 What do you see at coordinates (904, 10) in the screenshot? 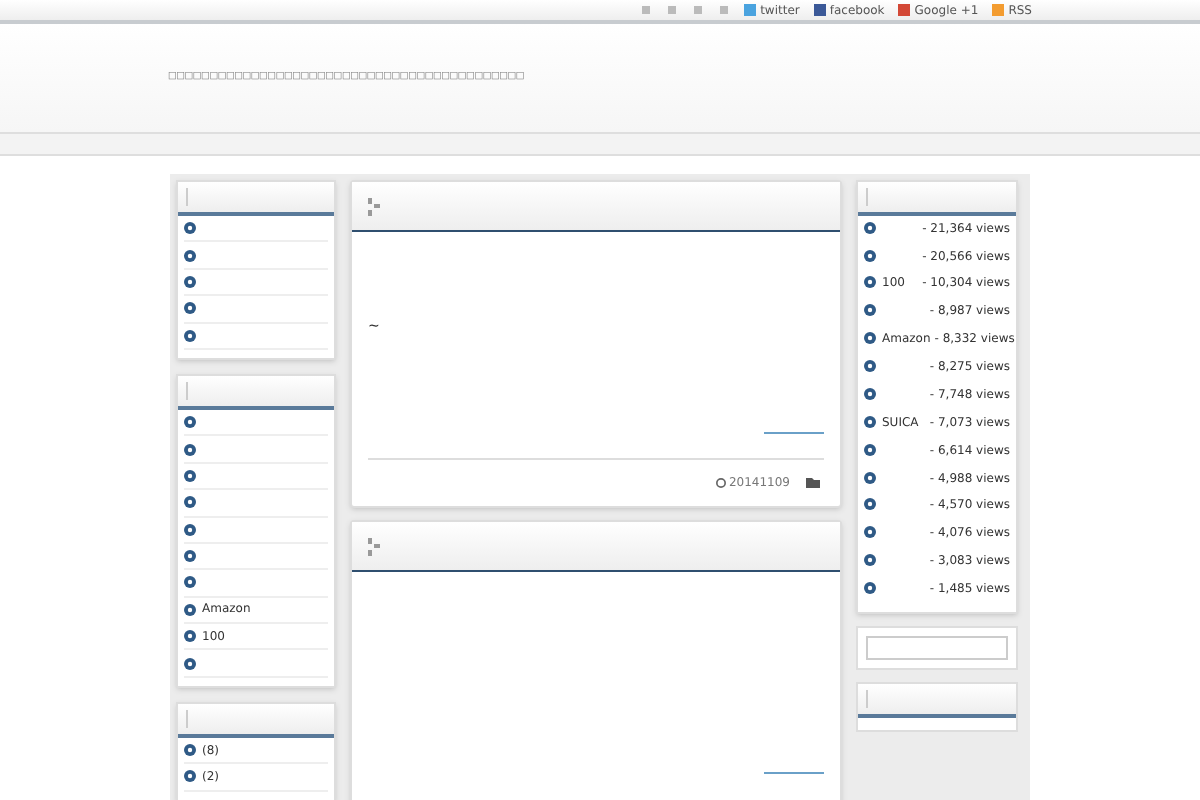
I see `google-plus-icon` at bounding box center [904, 10].